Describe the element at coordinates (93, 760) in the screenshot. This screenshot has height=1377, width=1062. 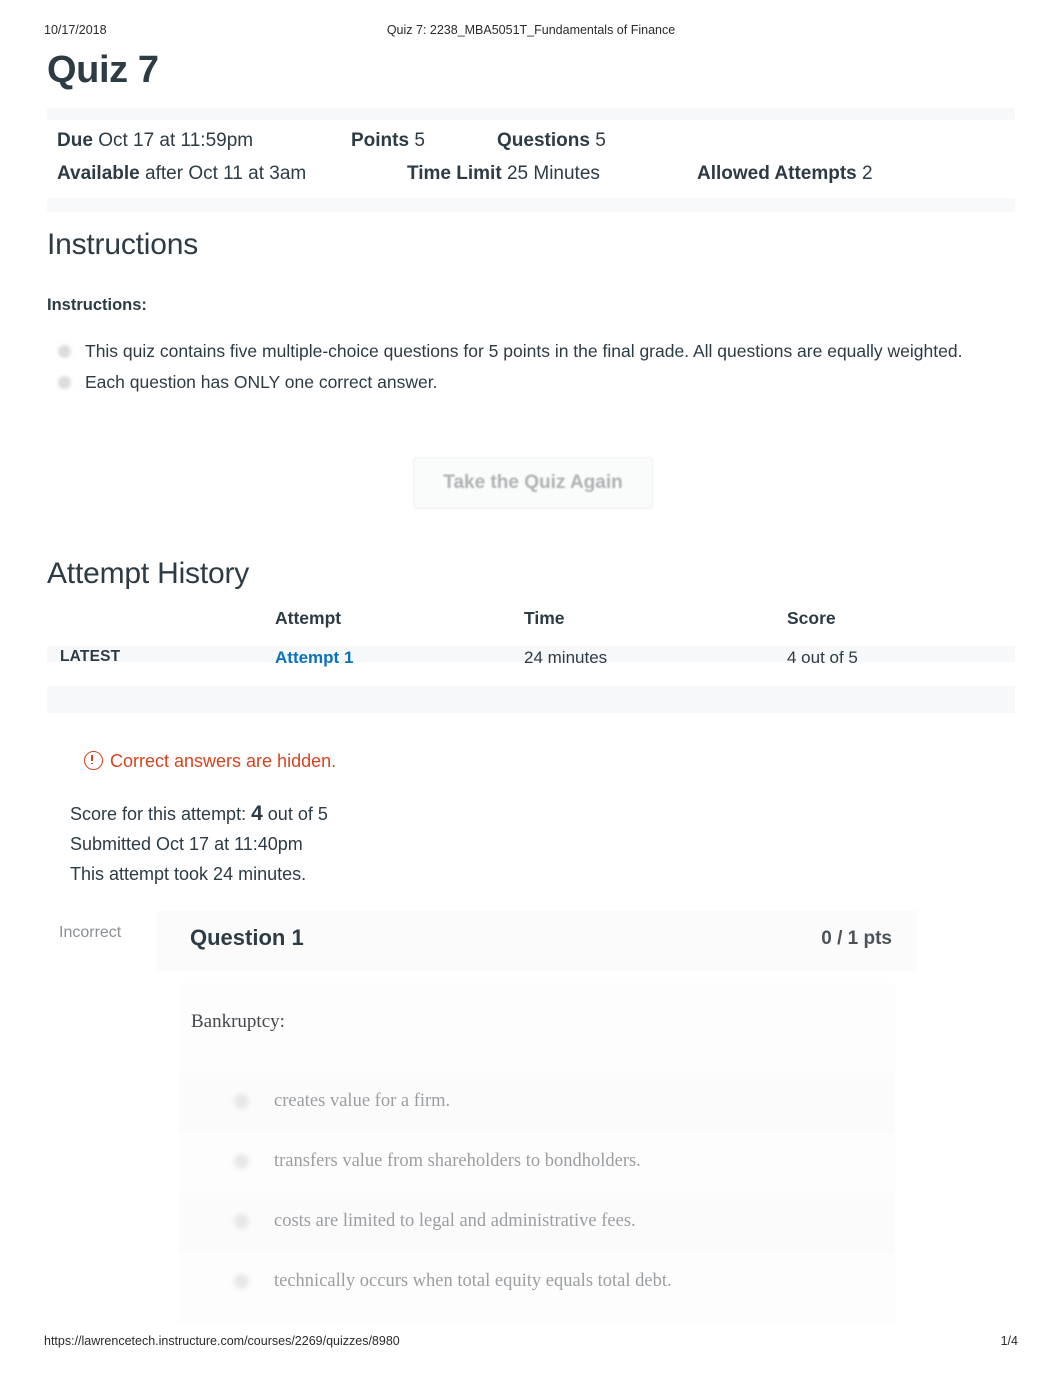
I see `exclamation-circle-icon` at that location.